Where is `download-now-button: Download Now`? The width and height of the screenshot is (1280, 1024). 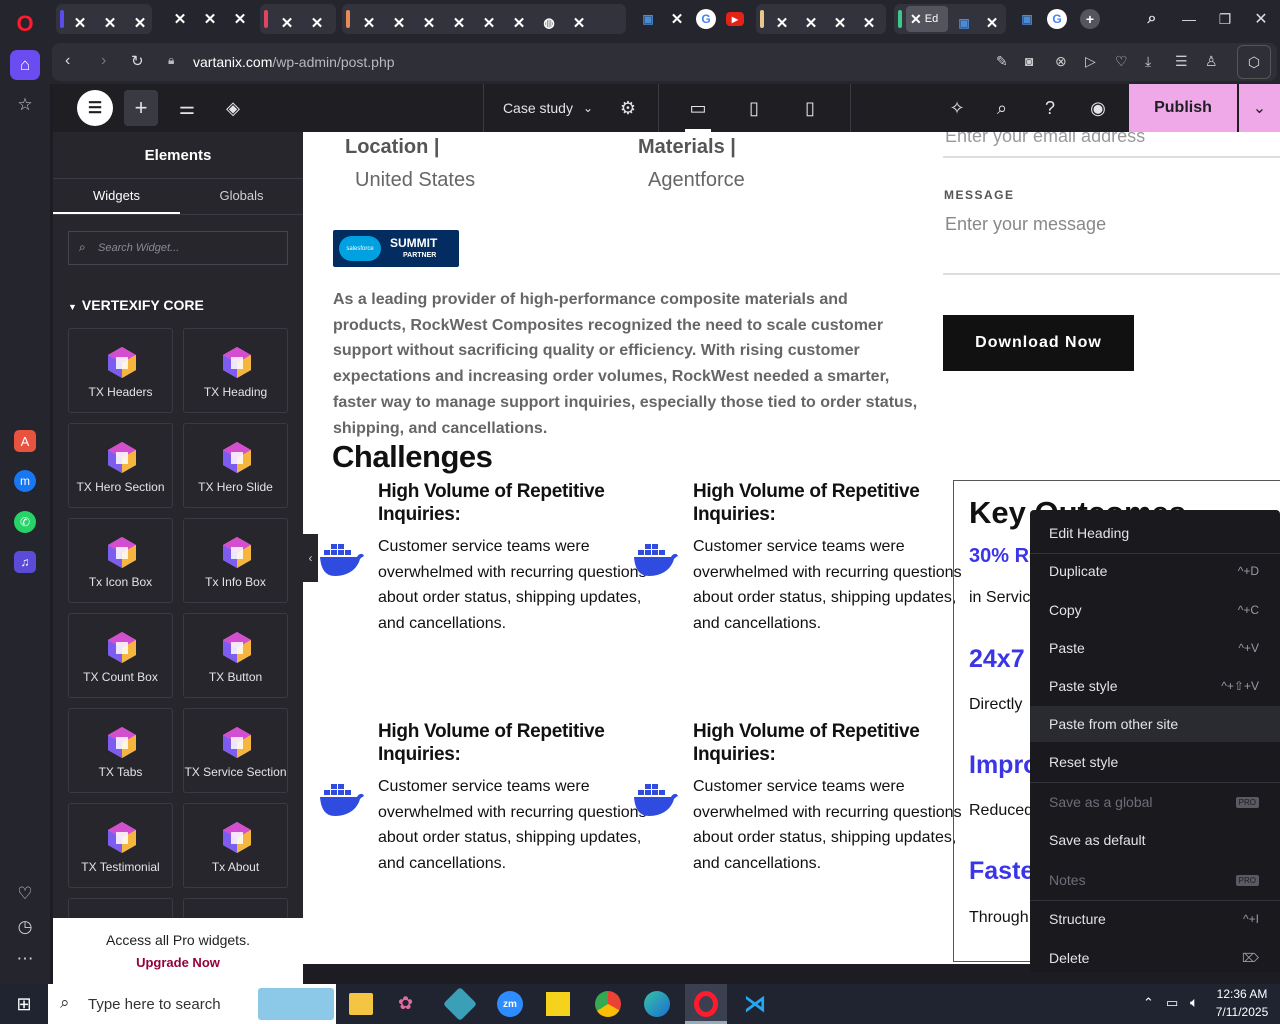
download-now-button: Download Now is located at coordinates (1038, 343).